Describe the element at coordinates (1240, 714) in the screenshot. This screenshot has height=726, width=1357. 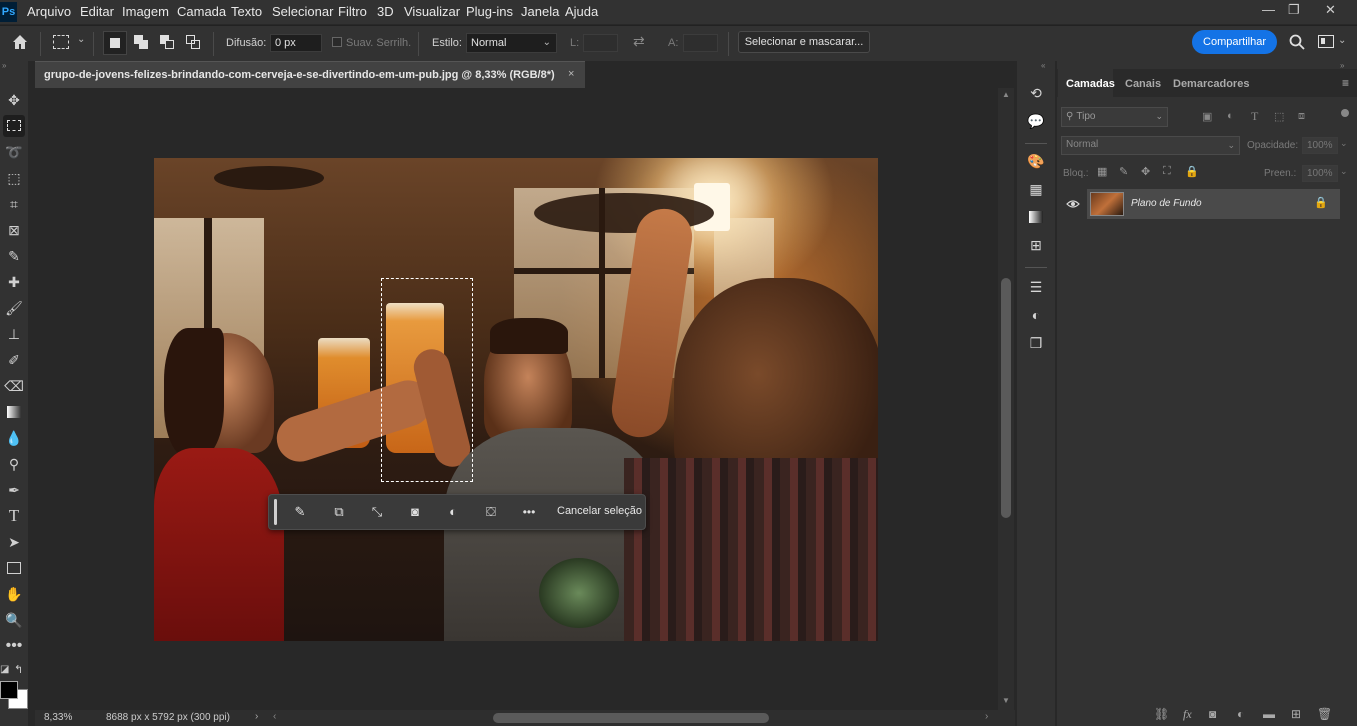
I see `new-adjustment-layer-icon: ◐` at that location.